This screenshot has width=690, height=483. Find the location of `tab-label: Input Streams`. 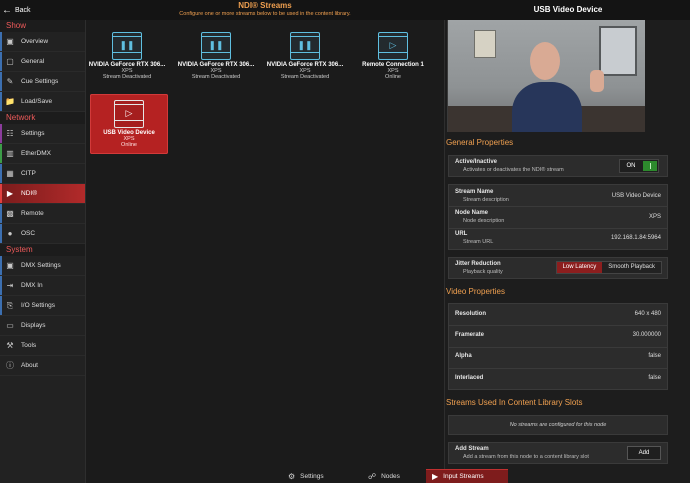

tab-label: Input Streams is located at coordinates (463, 476).